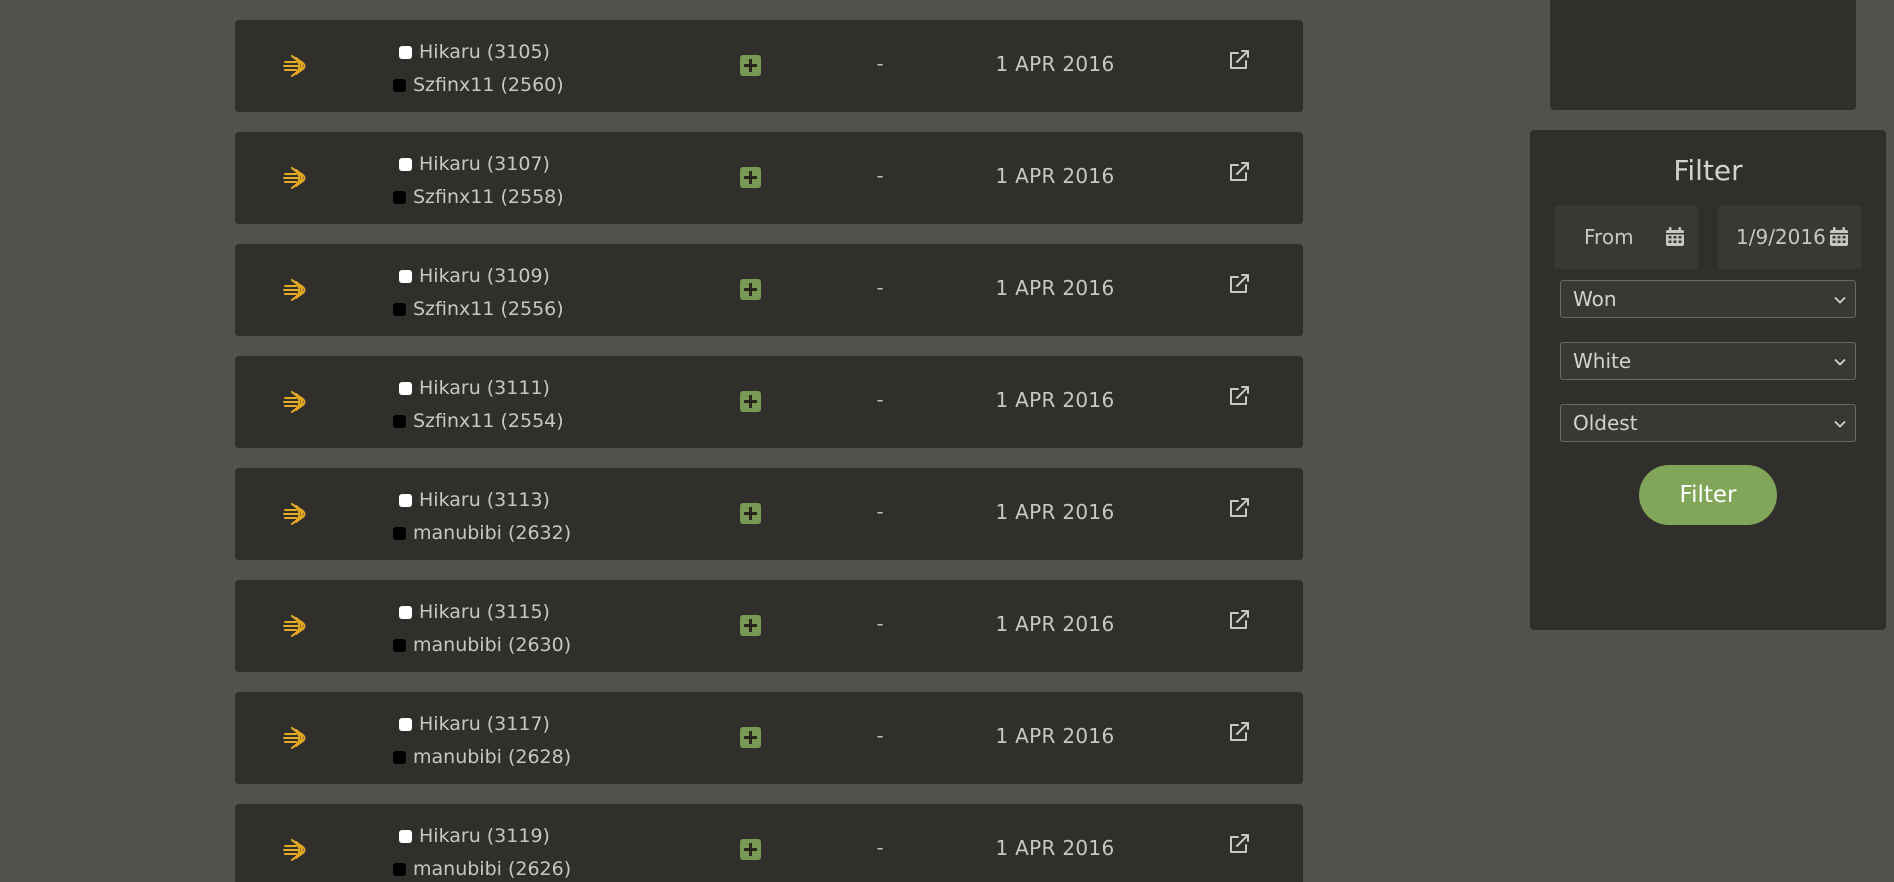  I want to click on top-panel, so click(1703, 55).